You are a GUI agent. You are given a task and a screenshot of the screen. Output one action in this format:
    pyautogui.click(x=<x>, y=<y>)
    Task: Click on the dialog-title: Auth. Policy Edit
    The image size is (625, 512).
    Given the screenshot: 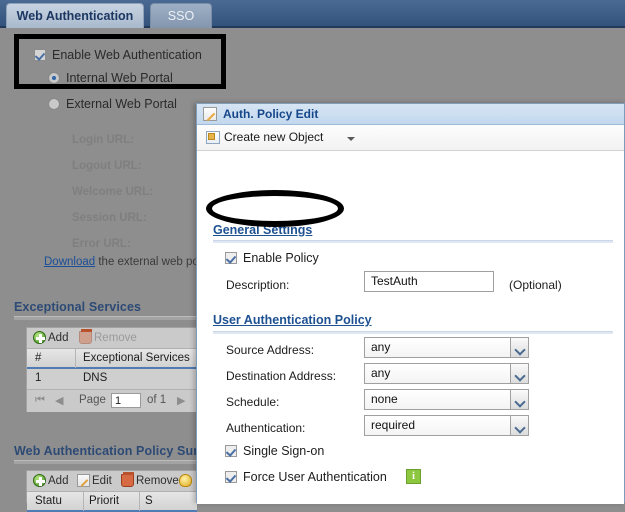 What is the action you would take?
    pyautogui.click(x=271, y=114)
    